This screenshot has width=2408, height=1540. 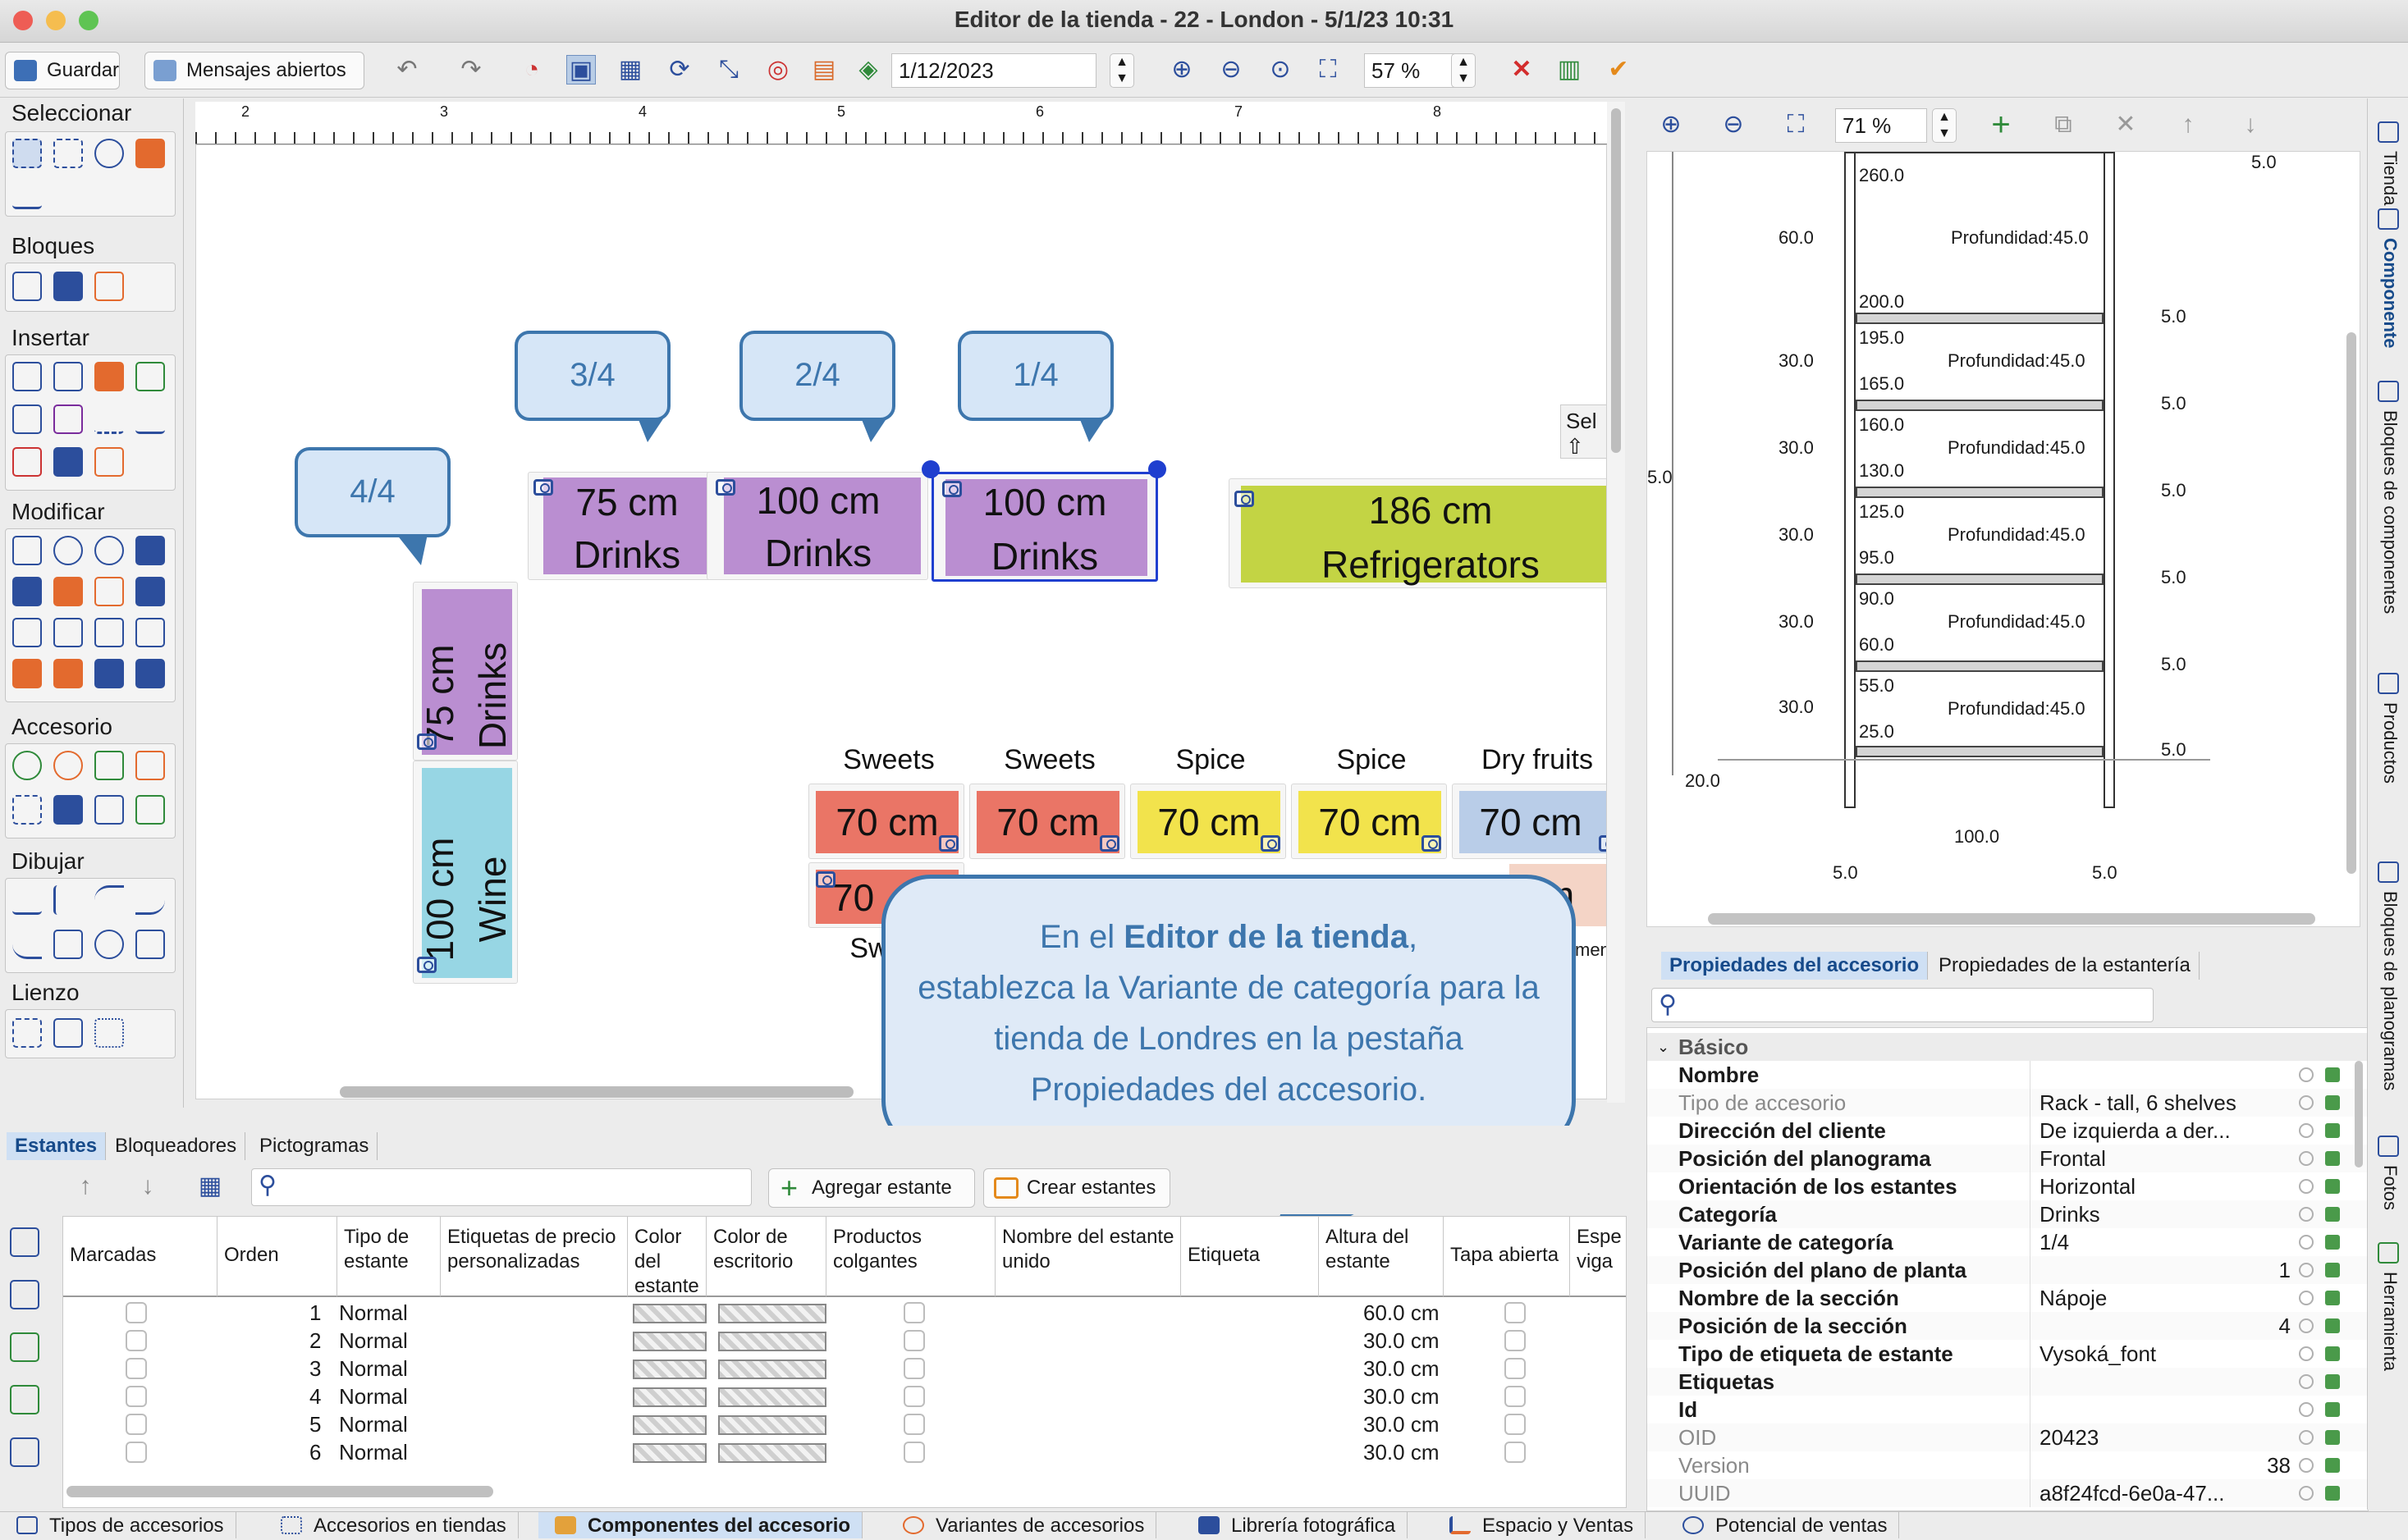 I want to click on property-search-input: ⚲, so click(x=1903, y=1005).